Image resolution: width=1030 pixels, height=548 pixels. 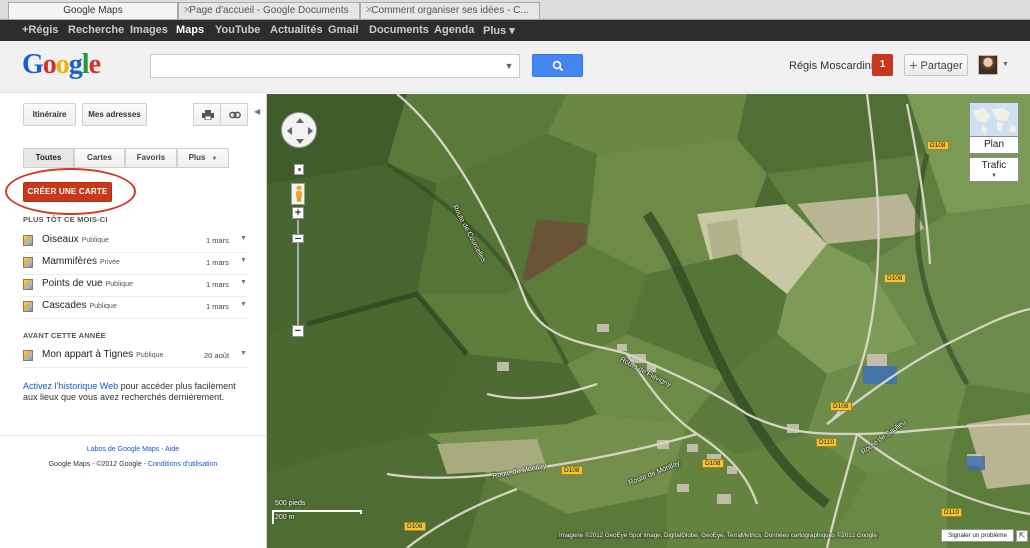 What do you see at coordinates (64, 305) in the screenshot?
I see `map-name: Cascades` at bounding box center [64, 305].